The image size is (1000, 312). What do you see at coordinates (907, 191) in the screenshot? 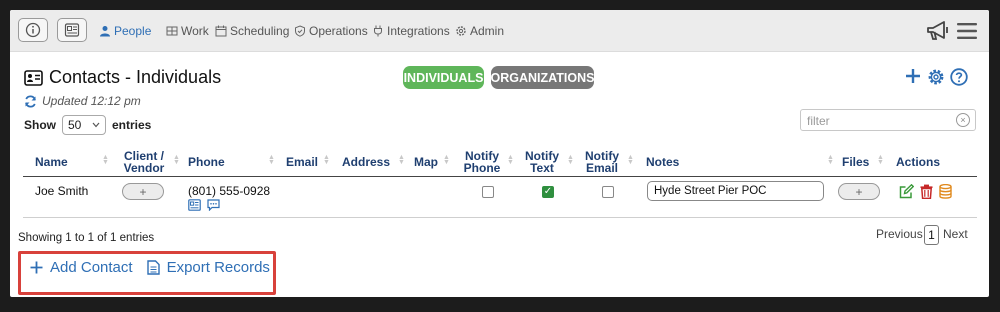
I see `edit-icon` at bounding box center [907, 191].